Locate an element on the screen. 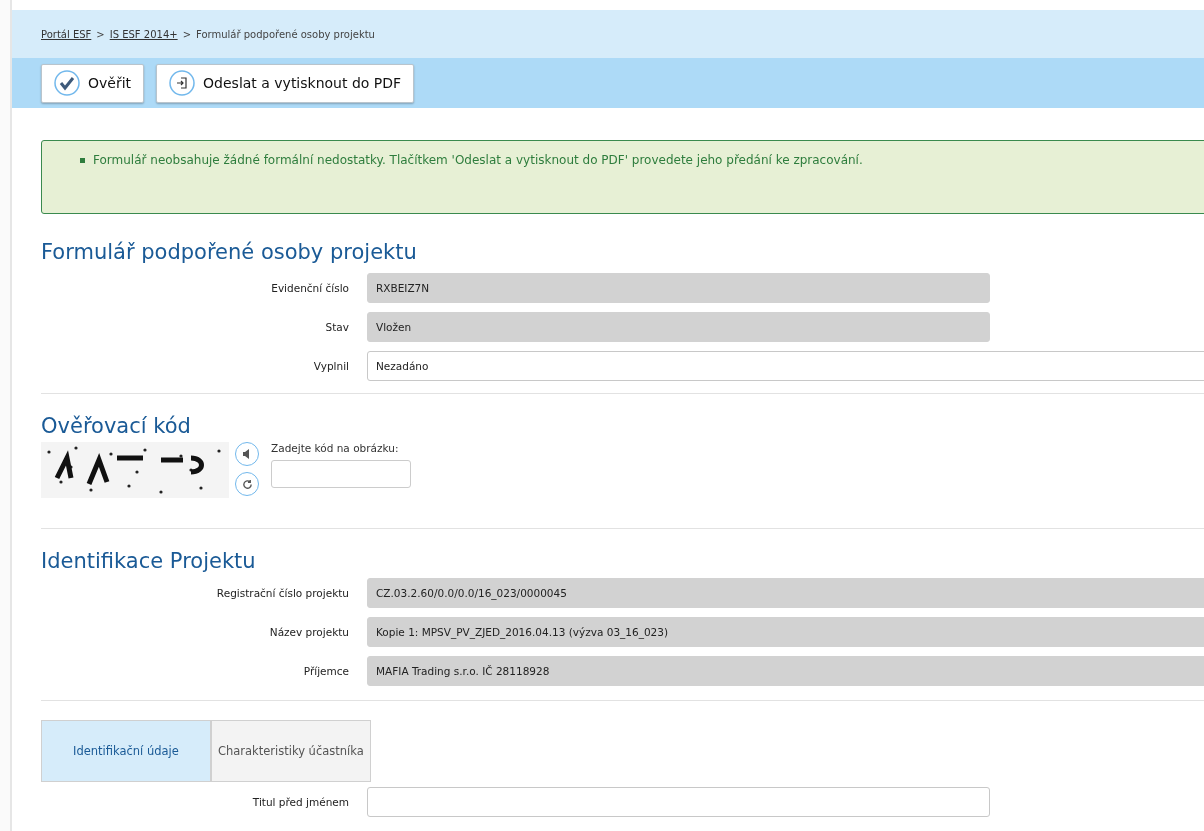 The height and width of the screenshot is (831, 1204). alert-message: Formulář neobsahuje žádné formální nedostatky. Tlačítkem 'Odeslat a vytisknout do PDF' provedete jeho předání ke zpracování. is located at coordinates (478, 161).